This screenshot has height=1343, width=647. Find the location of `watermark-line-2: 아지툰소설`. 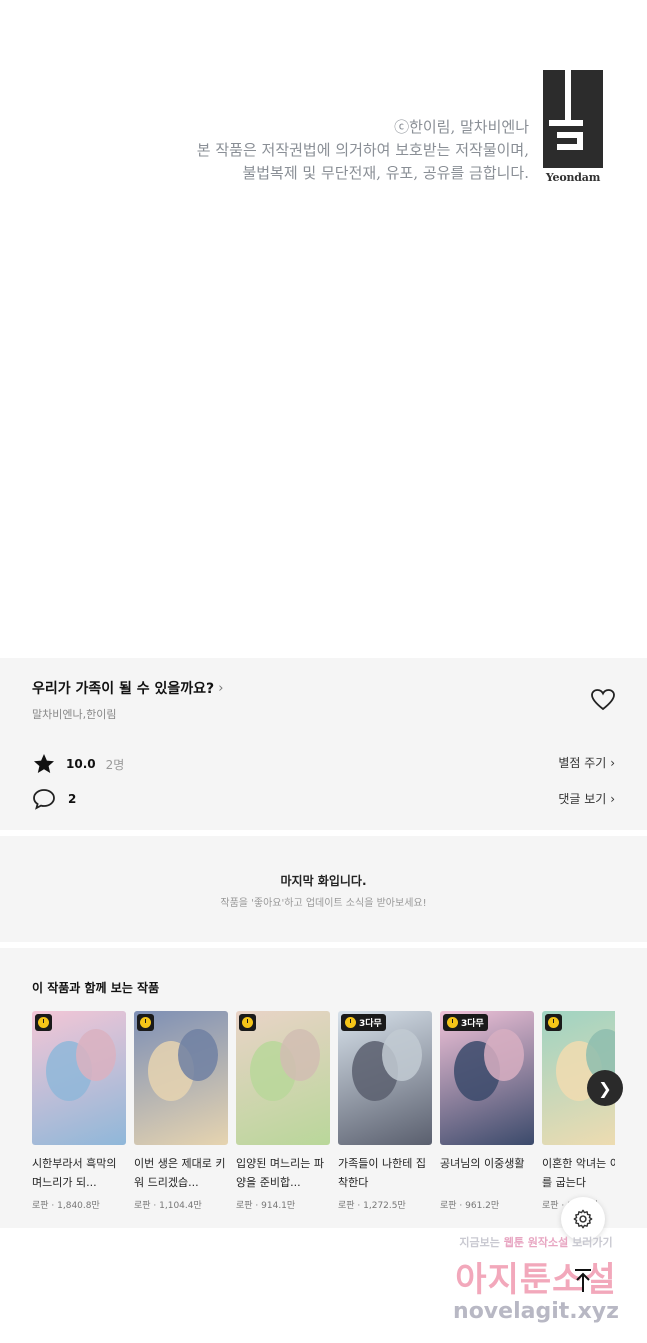

watermark-line-2: 아지툰소설 is located at coordinates (536, 1280).